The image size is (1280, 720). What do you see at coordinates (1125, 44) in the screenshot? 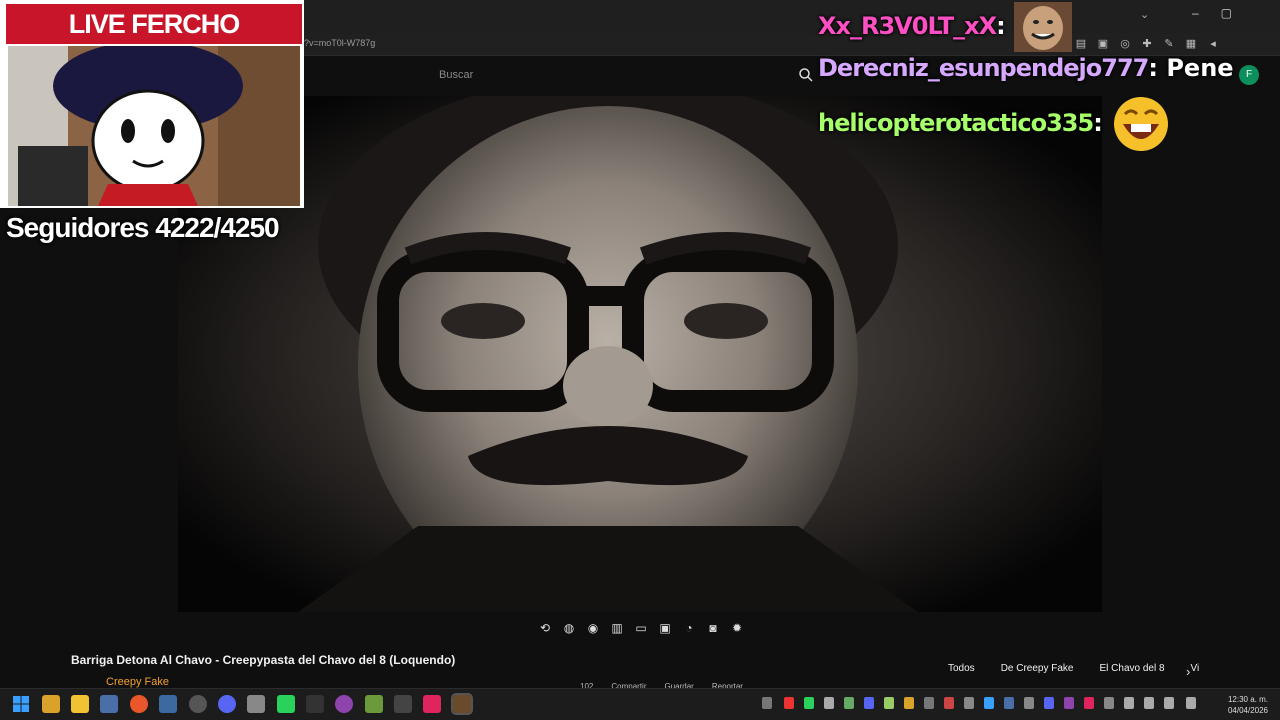
I see `account-icon: ◎` at bounding box center [1125, 44].